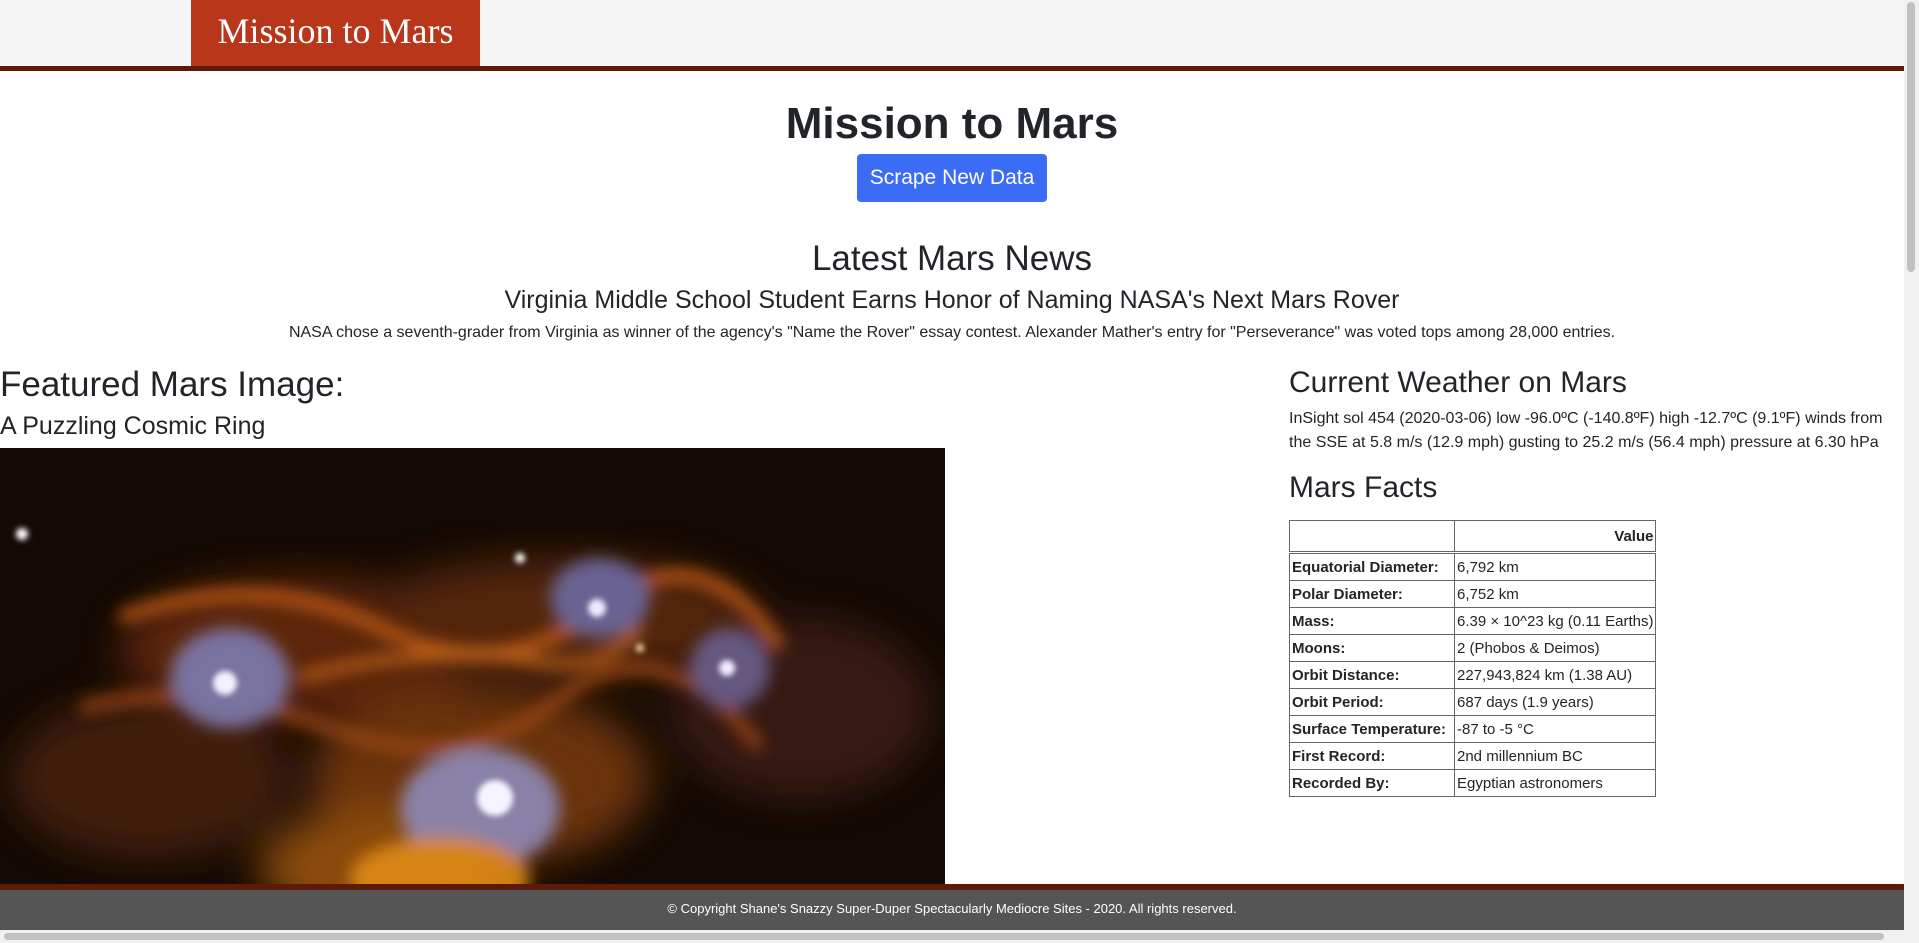  I want to click on horizontal-scrollbar, so click(952, 936).